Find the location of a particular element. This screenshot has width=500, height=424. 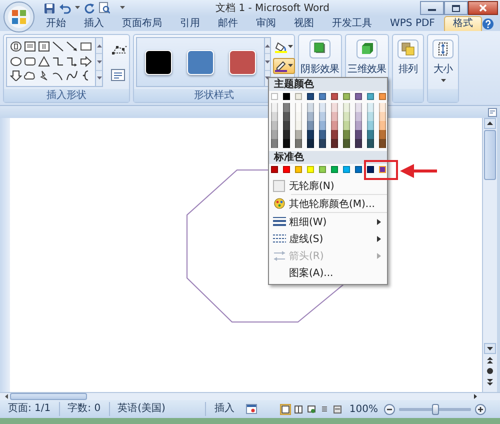

section-header: 标准色 is located at coordinates (328, 157).